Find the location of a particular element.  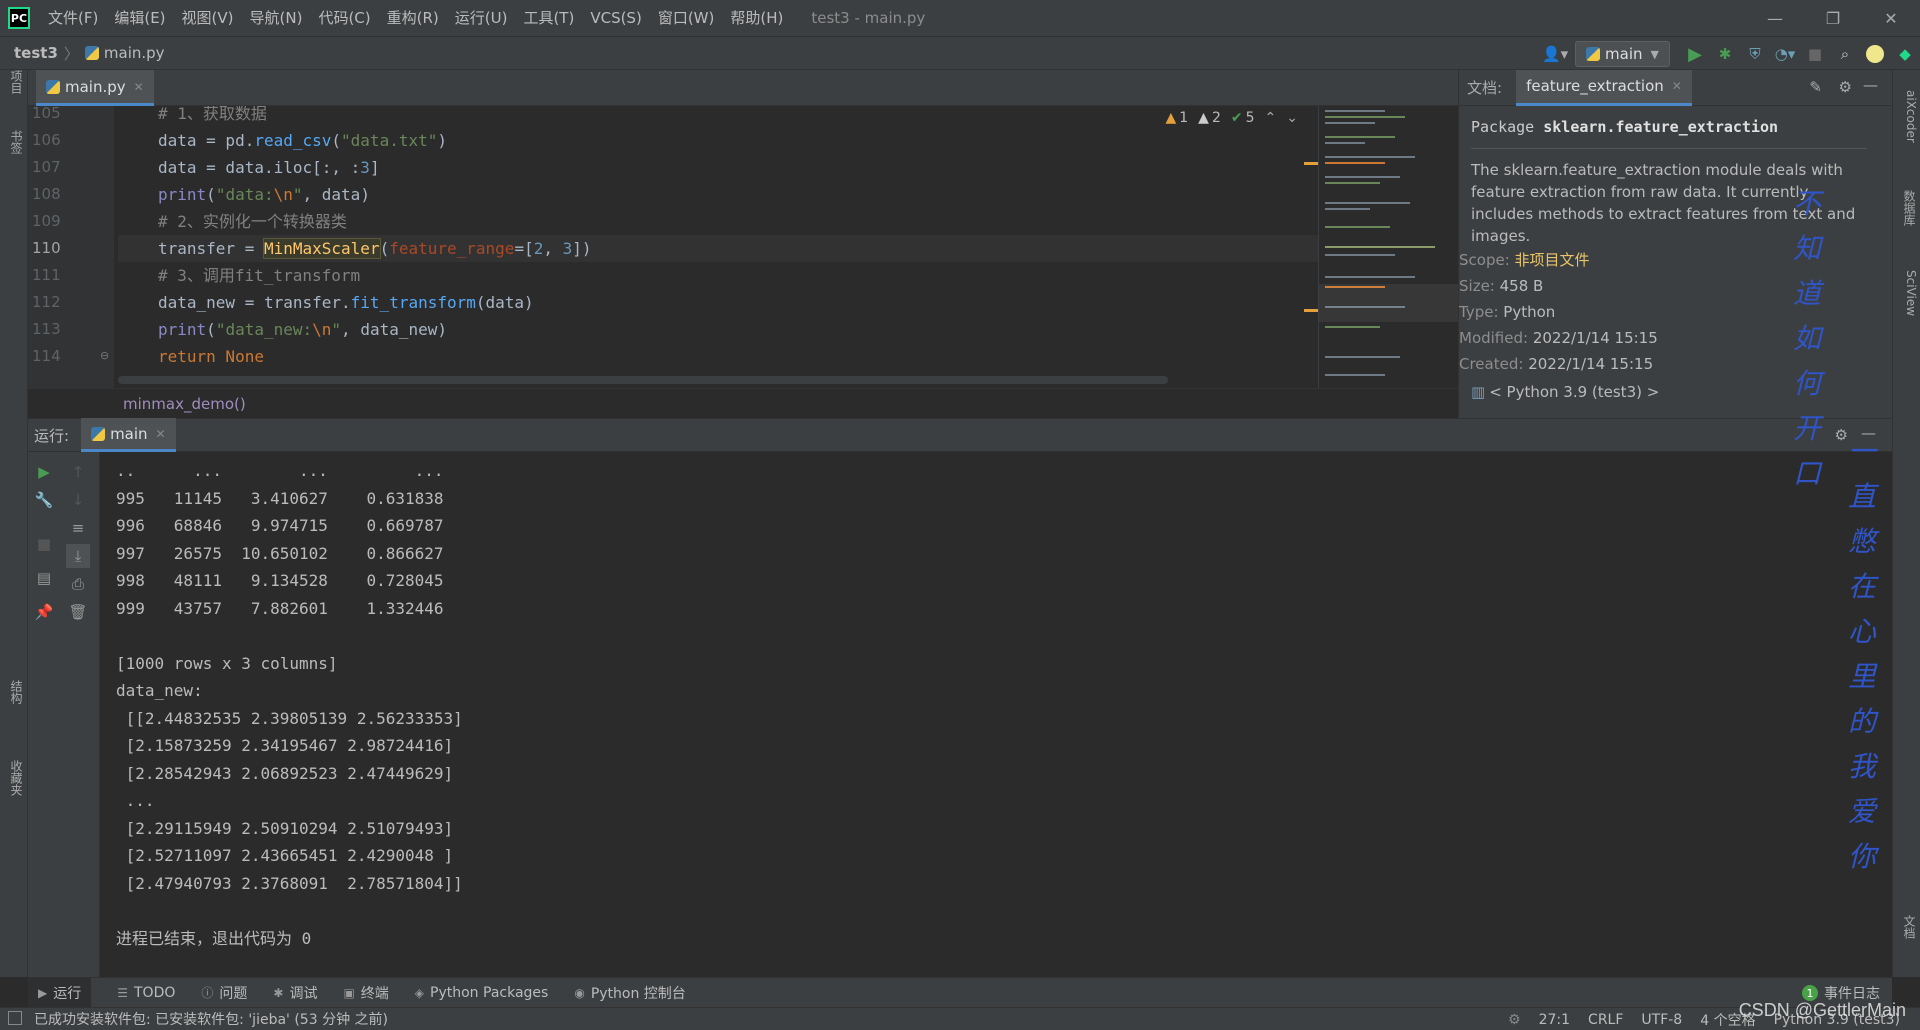

tool-tab-python-console: ◉ Python 控制台 is located at coordinates (629, 993).